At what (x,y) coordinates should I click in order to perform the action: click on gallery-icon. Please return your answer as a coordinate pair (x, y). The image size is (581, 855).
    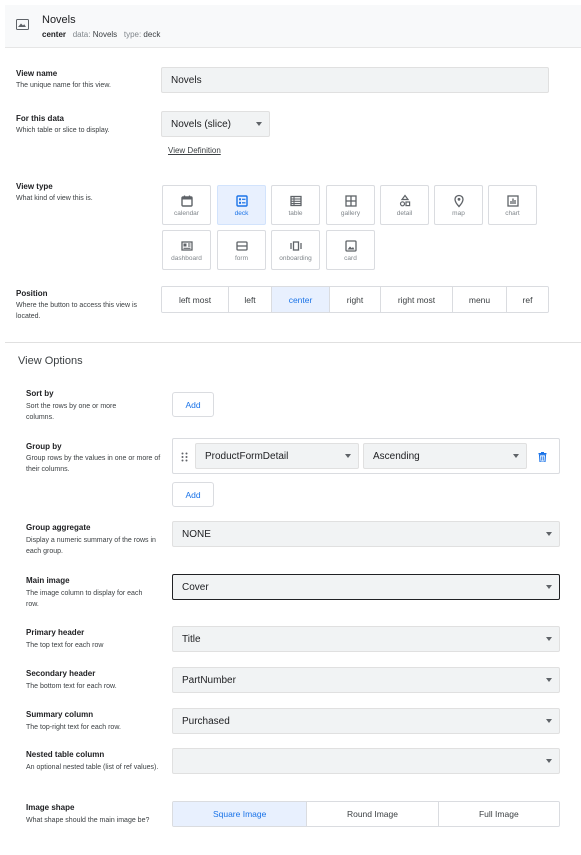
    Looking at the image, I should click on (351, 201).